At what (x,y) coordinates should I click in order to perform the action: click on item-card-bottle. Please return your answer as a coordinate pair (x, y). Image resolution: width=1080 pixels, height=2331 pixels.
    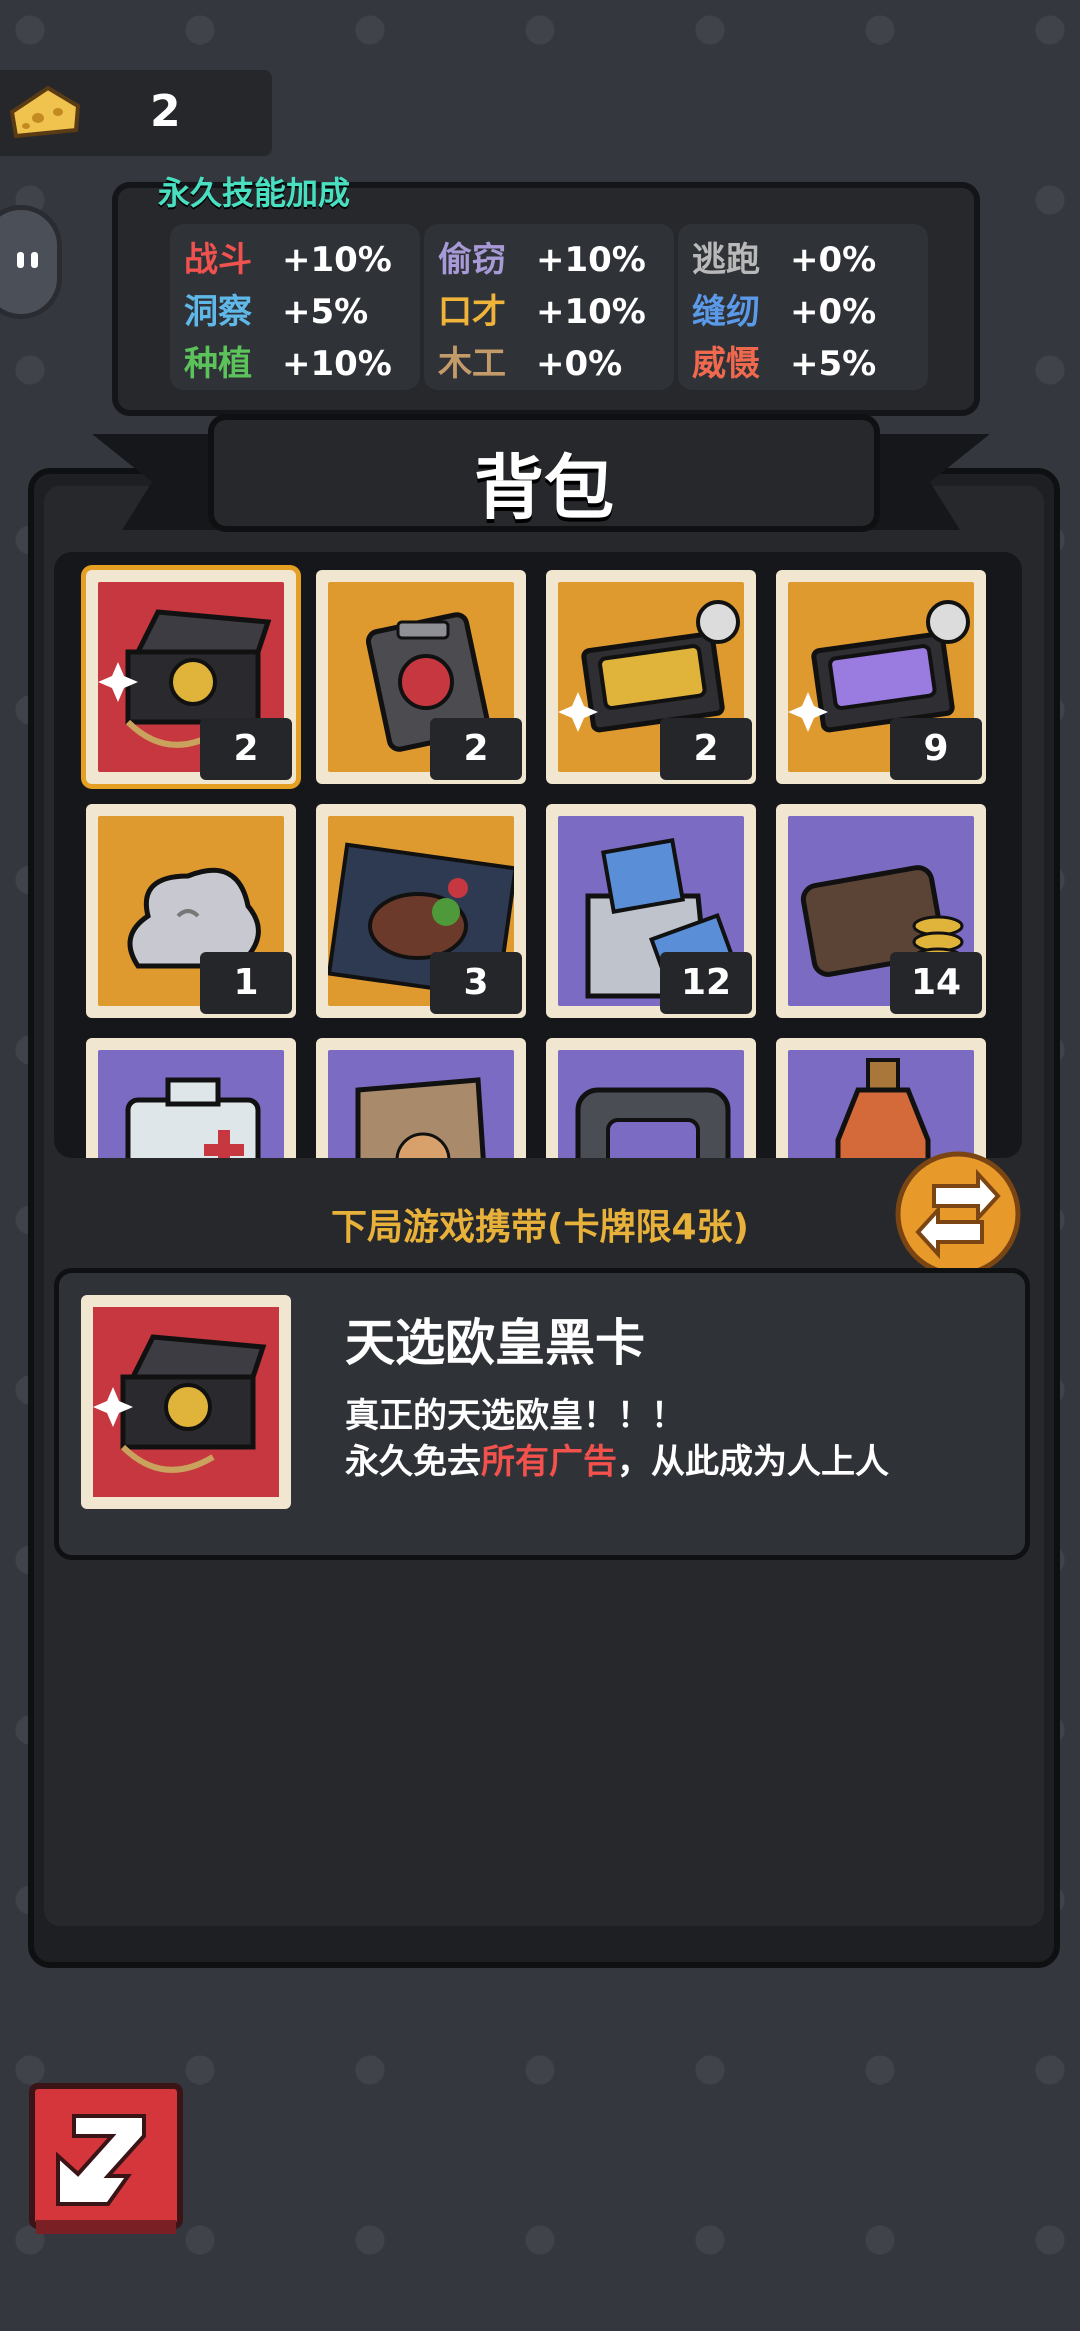
    Looking at the image, I should click on (881, 1098).